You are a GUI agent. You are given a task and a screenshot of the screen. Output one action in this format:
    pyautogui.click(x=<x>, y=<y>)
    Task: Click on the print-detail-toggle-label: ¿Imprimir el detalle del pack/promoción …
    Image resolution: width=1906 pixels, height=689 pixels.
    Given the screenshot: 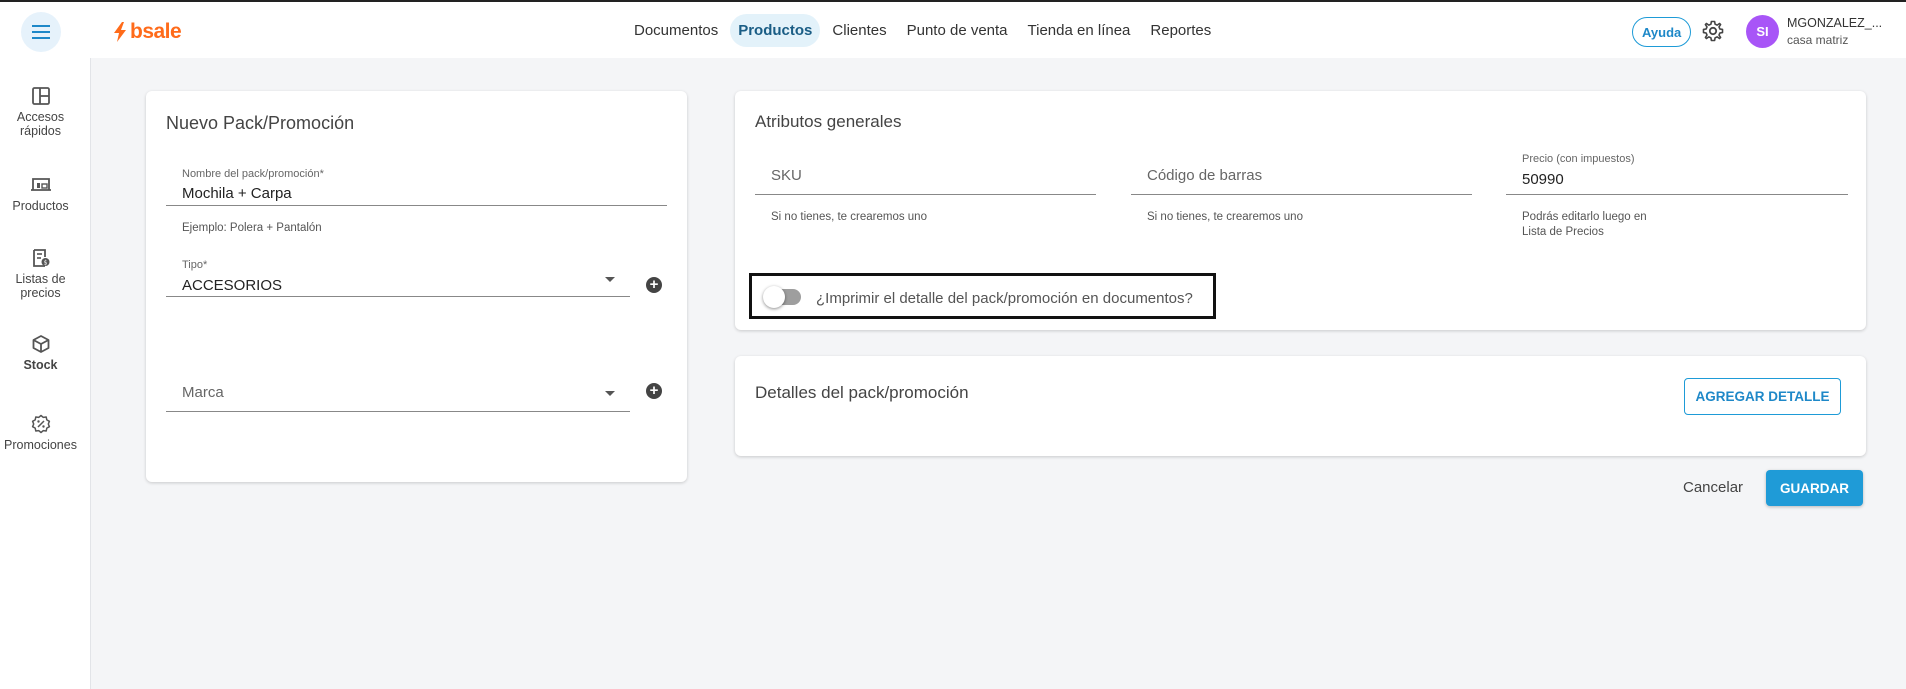 What is the action you would take?
    pyautogui.click(x=1004, y=298)
    